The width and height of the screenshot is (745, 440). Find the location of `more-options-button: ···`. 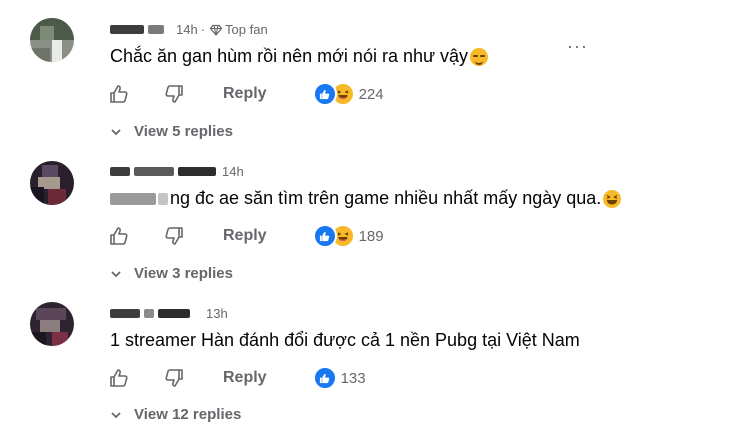

more-options-button: ··· is located at coordinates (577, 46).